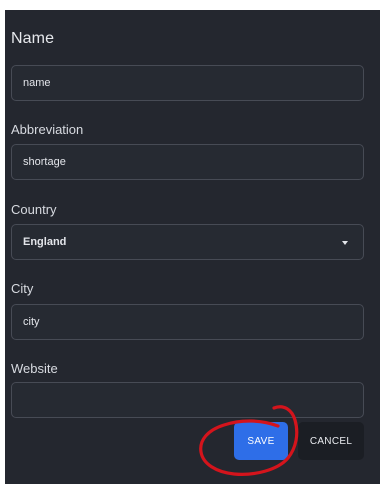 The width and height of the screenshot is (382, 484). What do you see at coordinates (331, 441) in the screenshot?
I see `cancel-button: CANCEL` at bounding box center [331, 441].